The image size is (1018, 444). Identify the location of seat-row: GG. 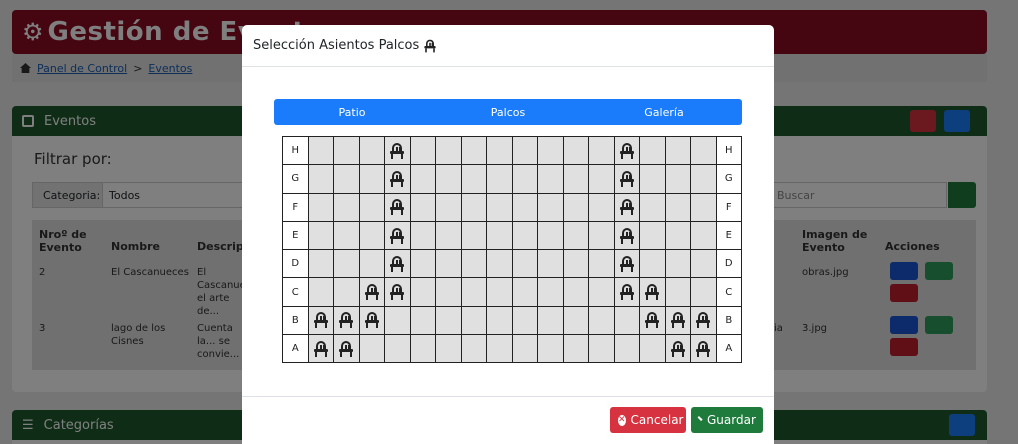
(512, 179).